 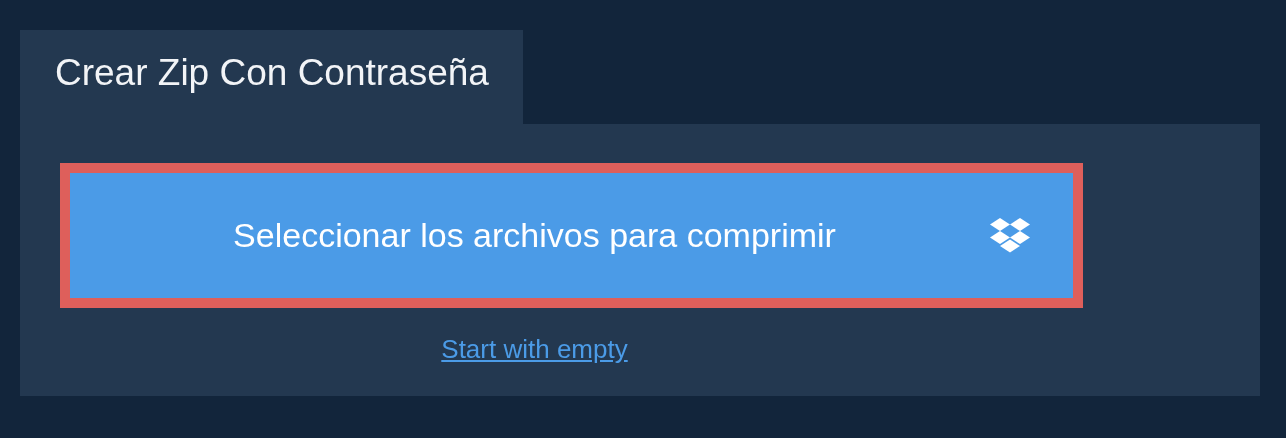 I want to click on page-title: Crear Zip Con Contraseña, so click(x=271, y=77).